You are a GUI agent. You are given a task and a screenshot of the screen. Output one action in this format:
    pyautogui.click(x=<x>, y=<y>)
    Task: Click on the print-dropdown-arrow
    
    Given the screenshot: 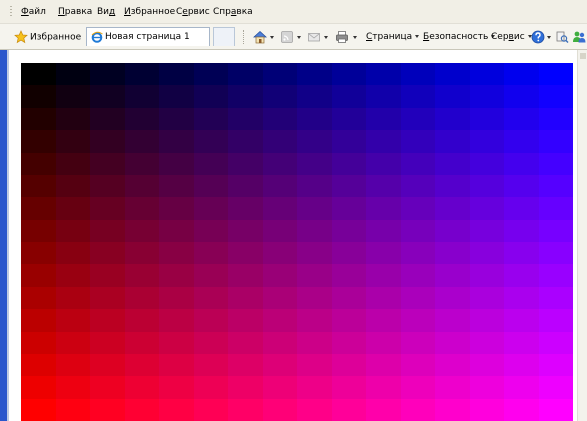 What is the action you would take?
    pyautogui.click(x=355, y=37)
    